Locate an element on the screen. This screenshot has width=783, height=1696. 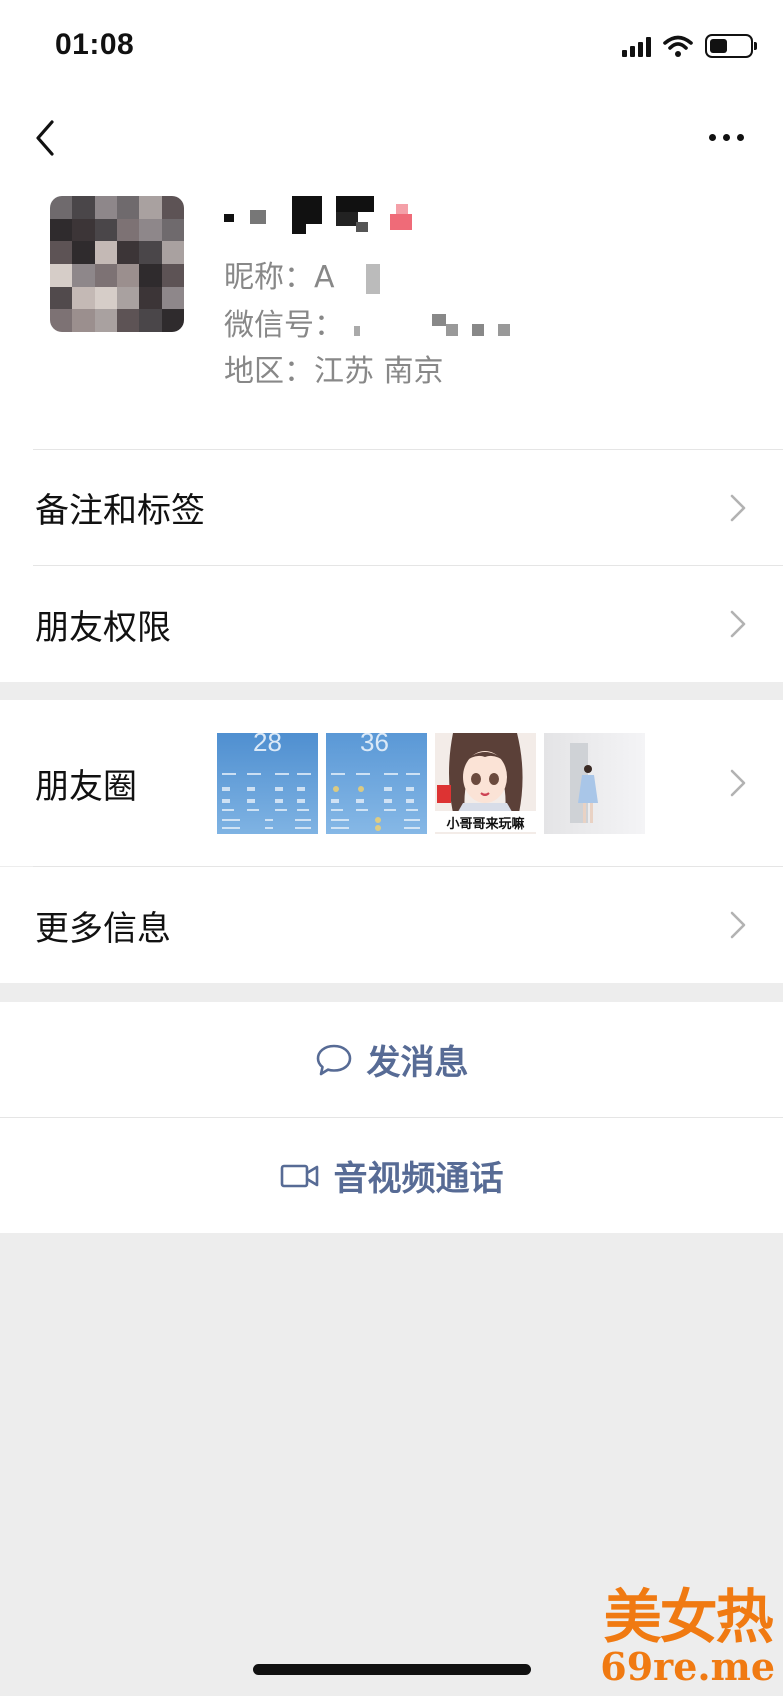
status-icons is located at coordinates (689, 46).